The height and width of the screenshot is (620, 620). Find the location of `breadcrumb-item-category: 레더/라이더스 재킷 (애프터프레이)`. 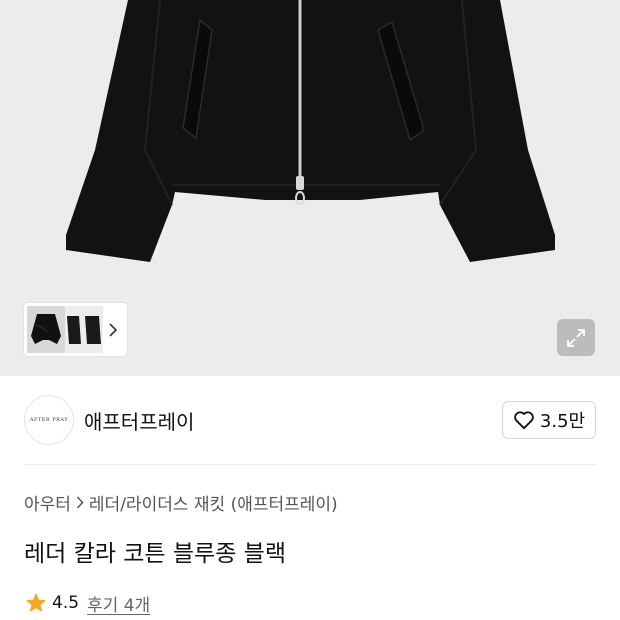

breadcrumb-item-category: 레더/라이더스 재킷 (애프터프레이) is located at coordinates (213, 502).